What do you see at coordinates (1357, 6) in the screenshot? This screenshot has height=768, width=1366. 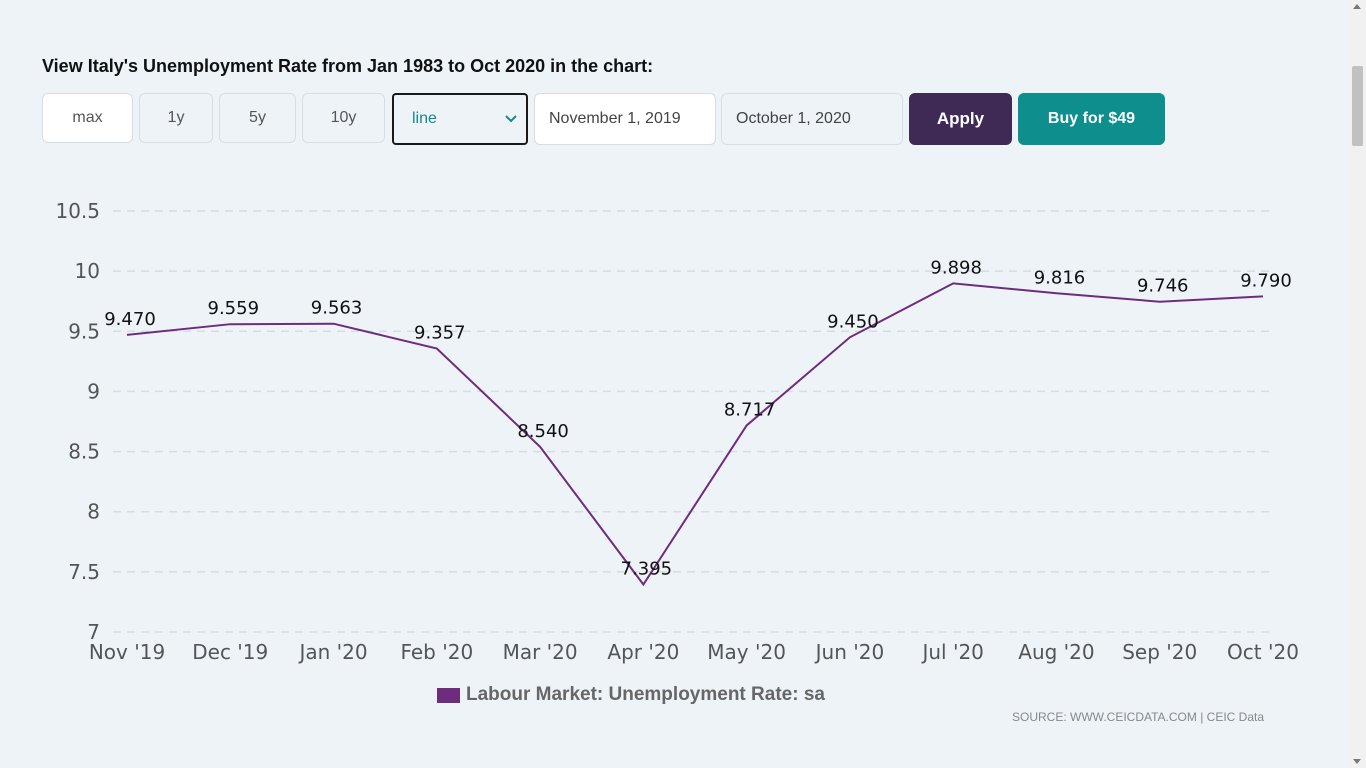 I see `scroll-up-icon` at bounding box center [1357, 6].